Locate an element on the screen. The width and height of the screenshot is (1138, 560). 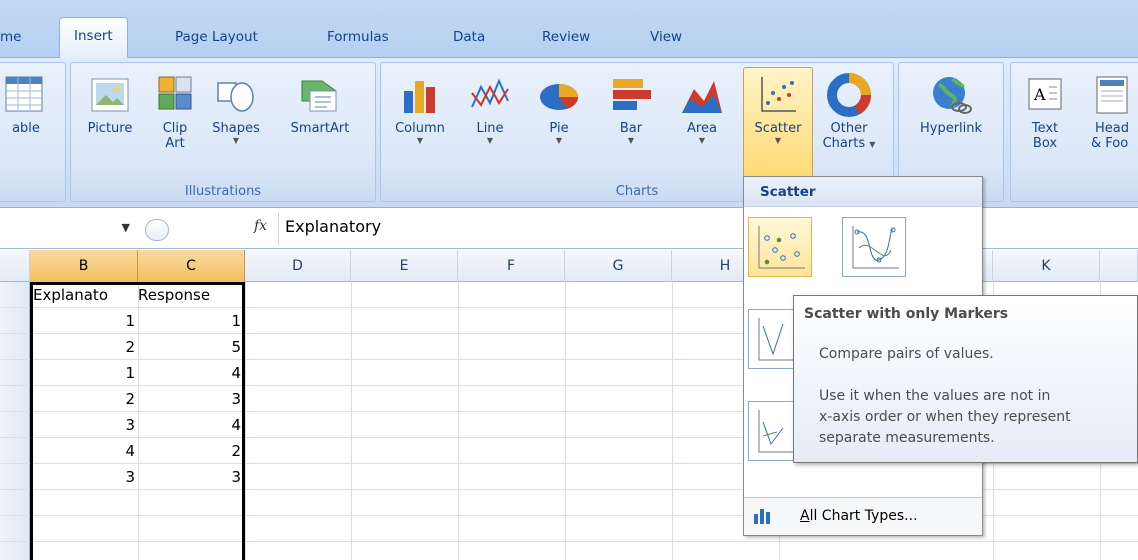
chart-types-icon is located at coordinates (762, 516).